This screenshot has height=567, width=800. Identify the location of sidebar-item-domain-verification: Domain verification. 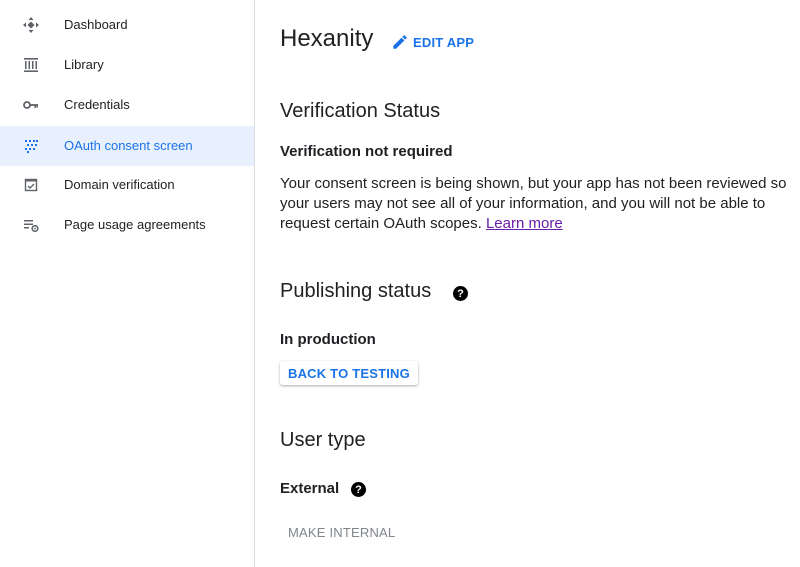
(127, 185).